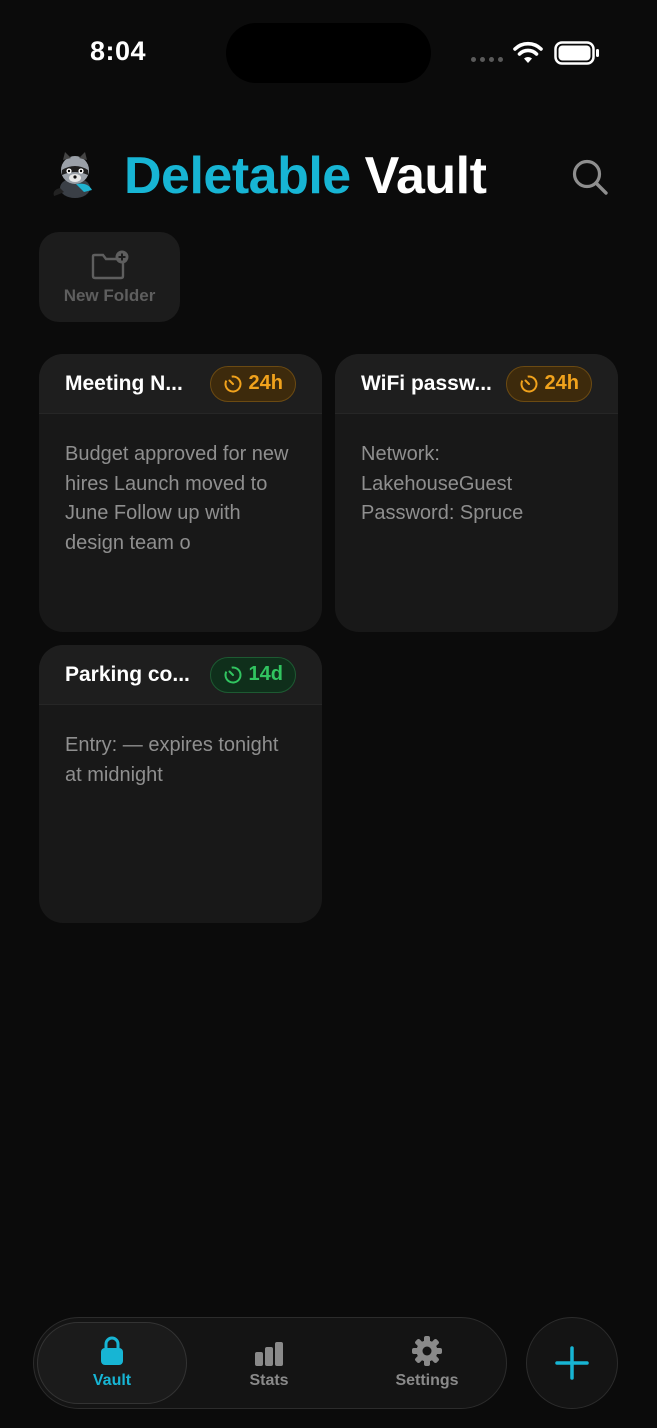  What do you see at coordinates (269, 1354) in the screenshot?
I see `bar-chart-icon` at bounding box center [269, 1354].